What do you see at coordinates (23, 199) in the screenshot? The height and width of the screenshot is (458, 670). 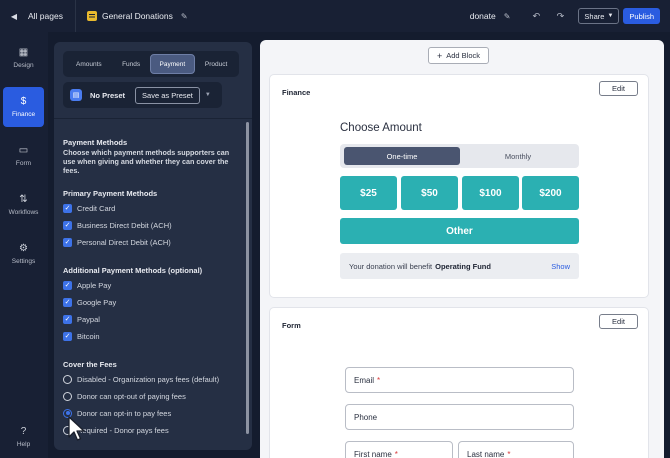 I see `workflow-icon: ⇅` at bounding box center [23, 199].